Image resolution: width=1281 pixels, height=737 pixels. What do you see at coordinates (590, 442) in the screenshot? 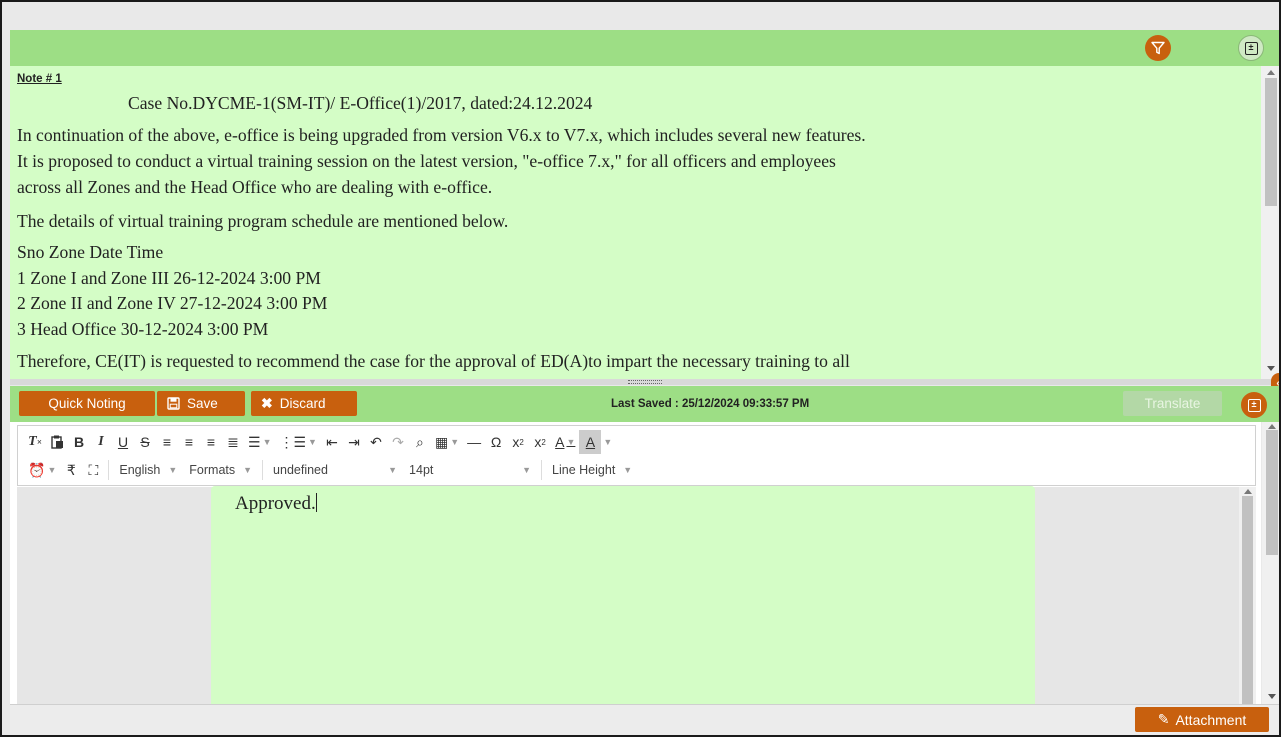
I see `background-color-icon: A` at bounding box center [590, 442].